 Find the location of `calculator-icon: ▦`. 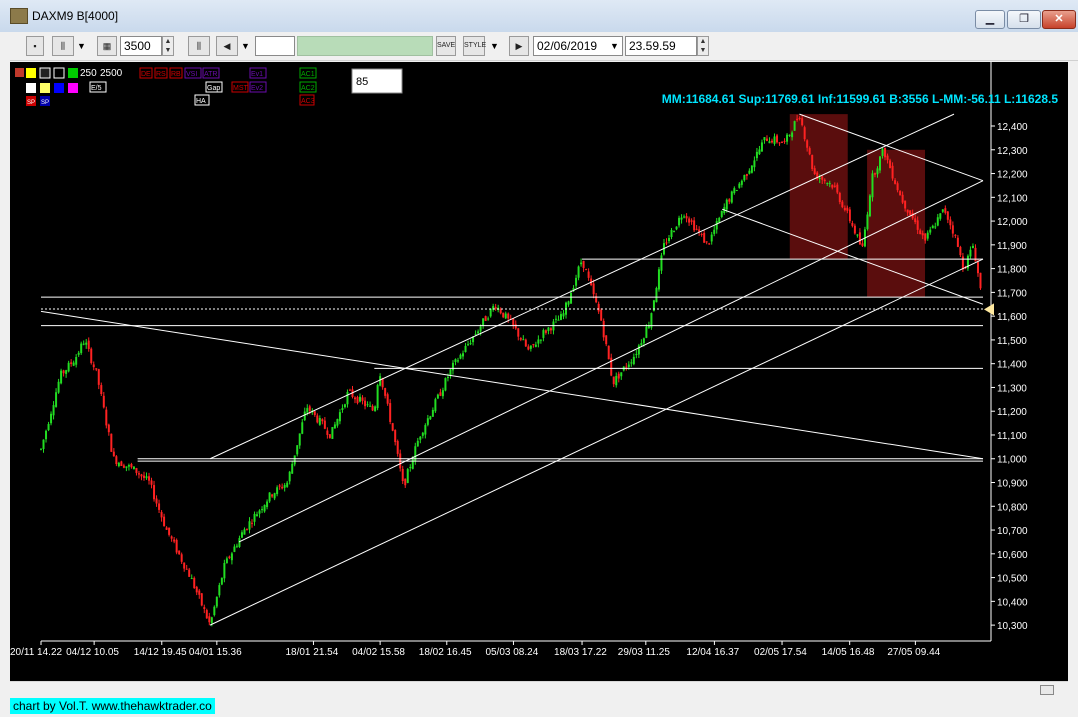

calculator-icon: ▦ is located at coordinates (107, 46).